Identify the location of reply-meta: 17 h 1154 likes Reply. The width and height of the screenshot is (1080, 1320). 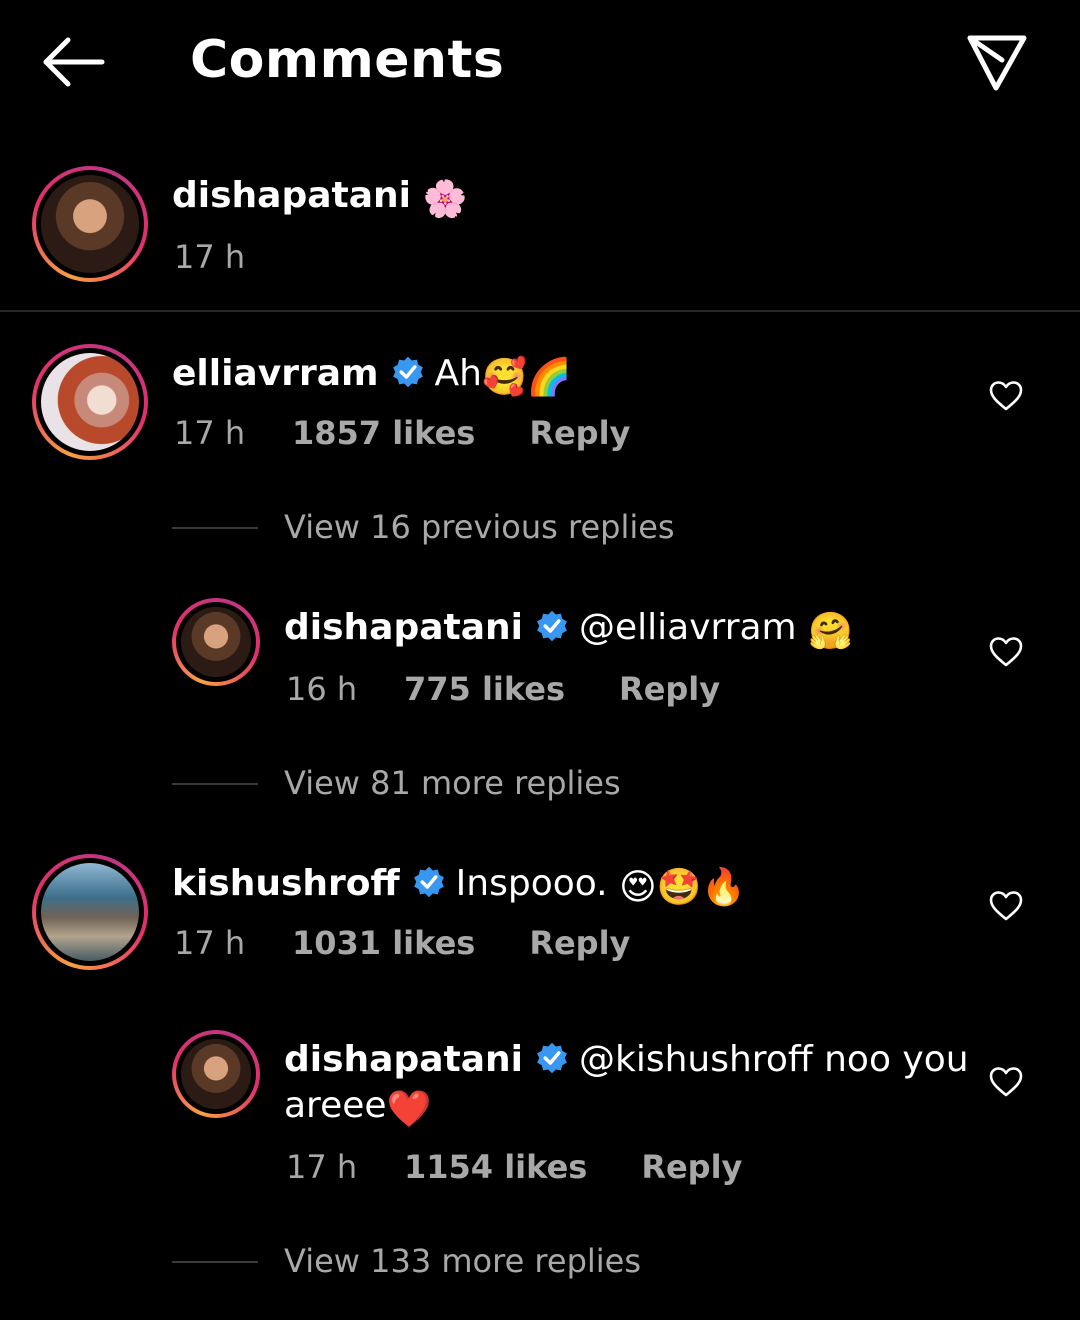
(514, 1167).